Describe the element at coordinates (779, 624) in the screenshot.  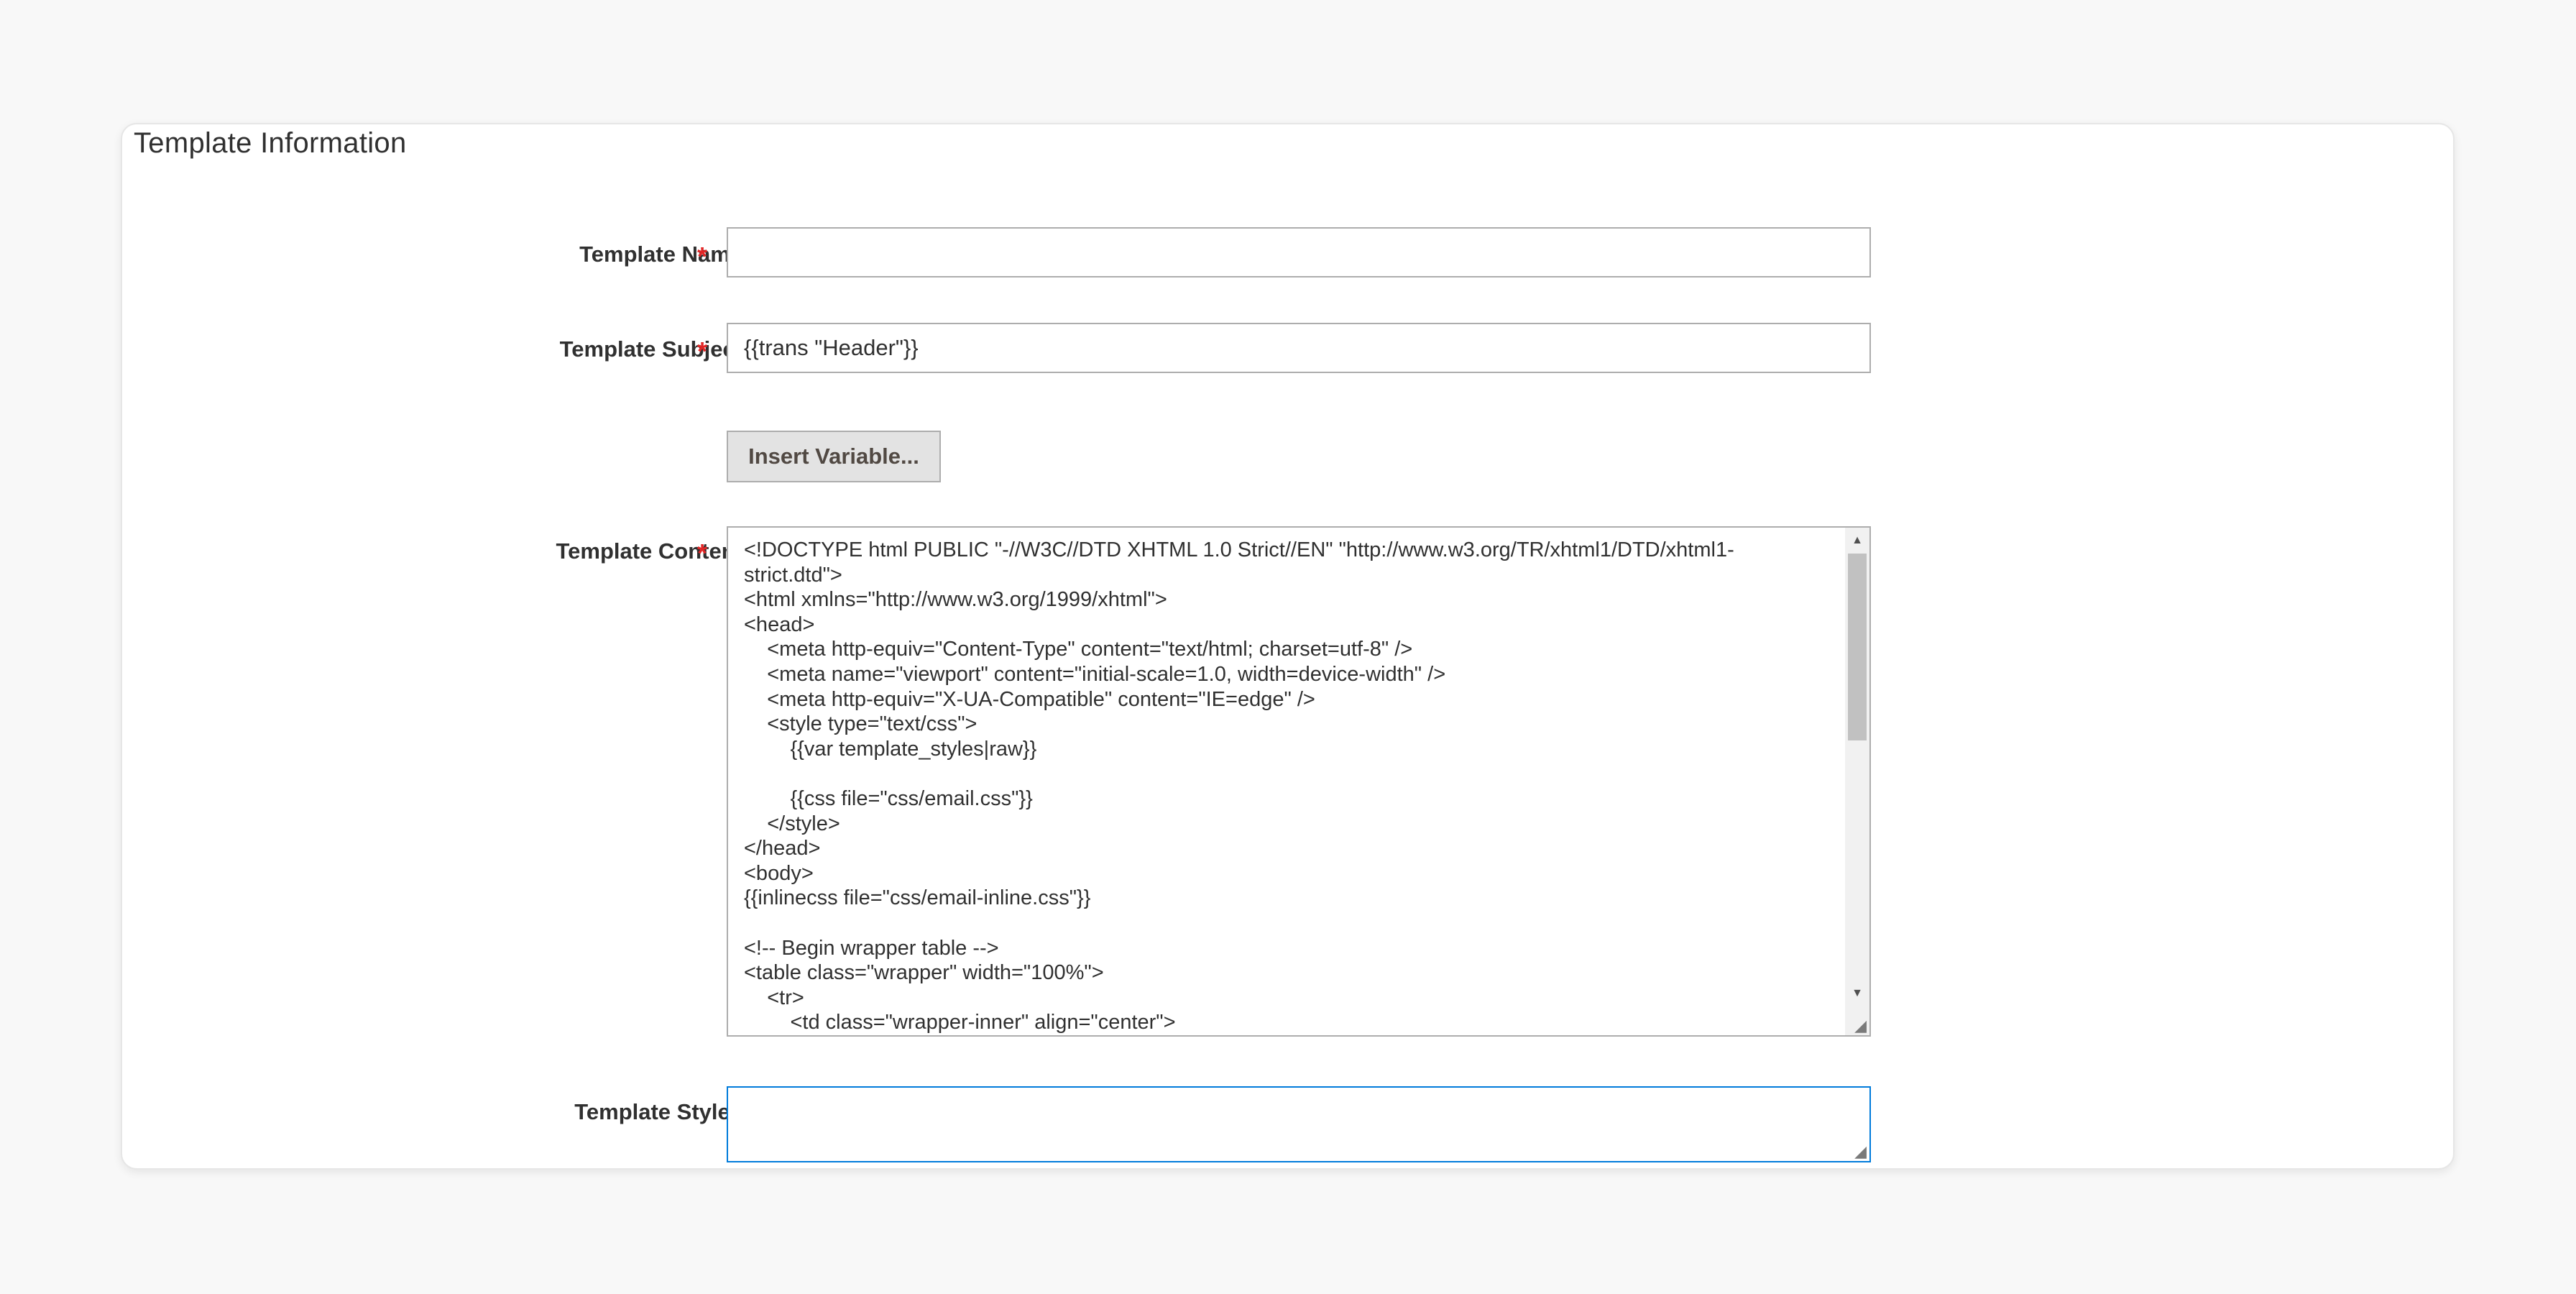
I see `code-line: <head>` at that location.